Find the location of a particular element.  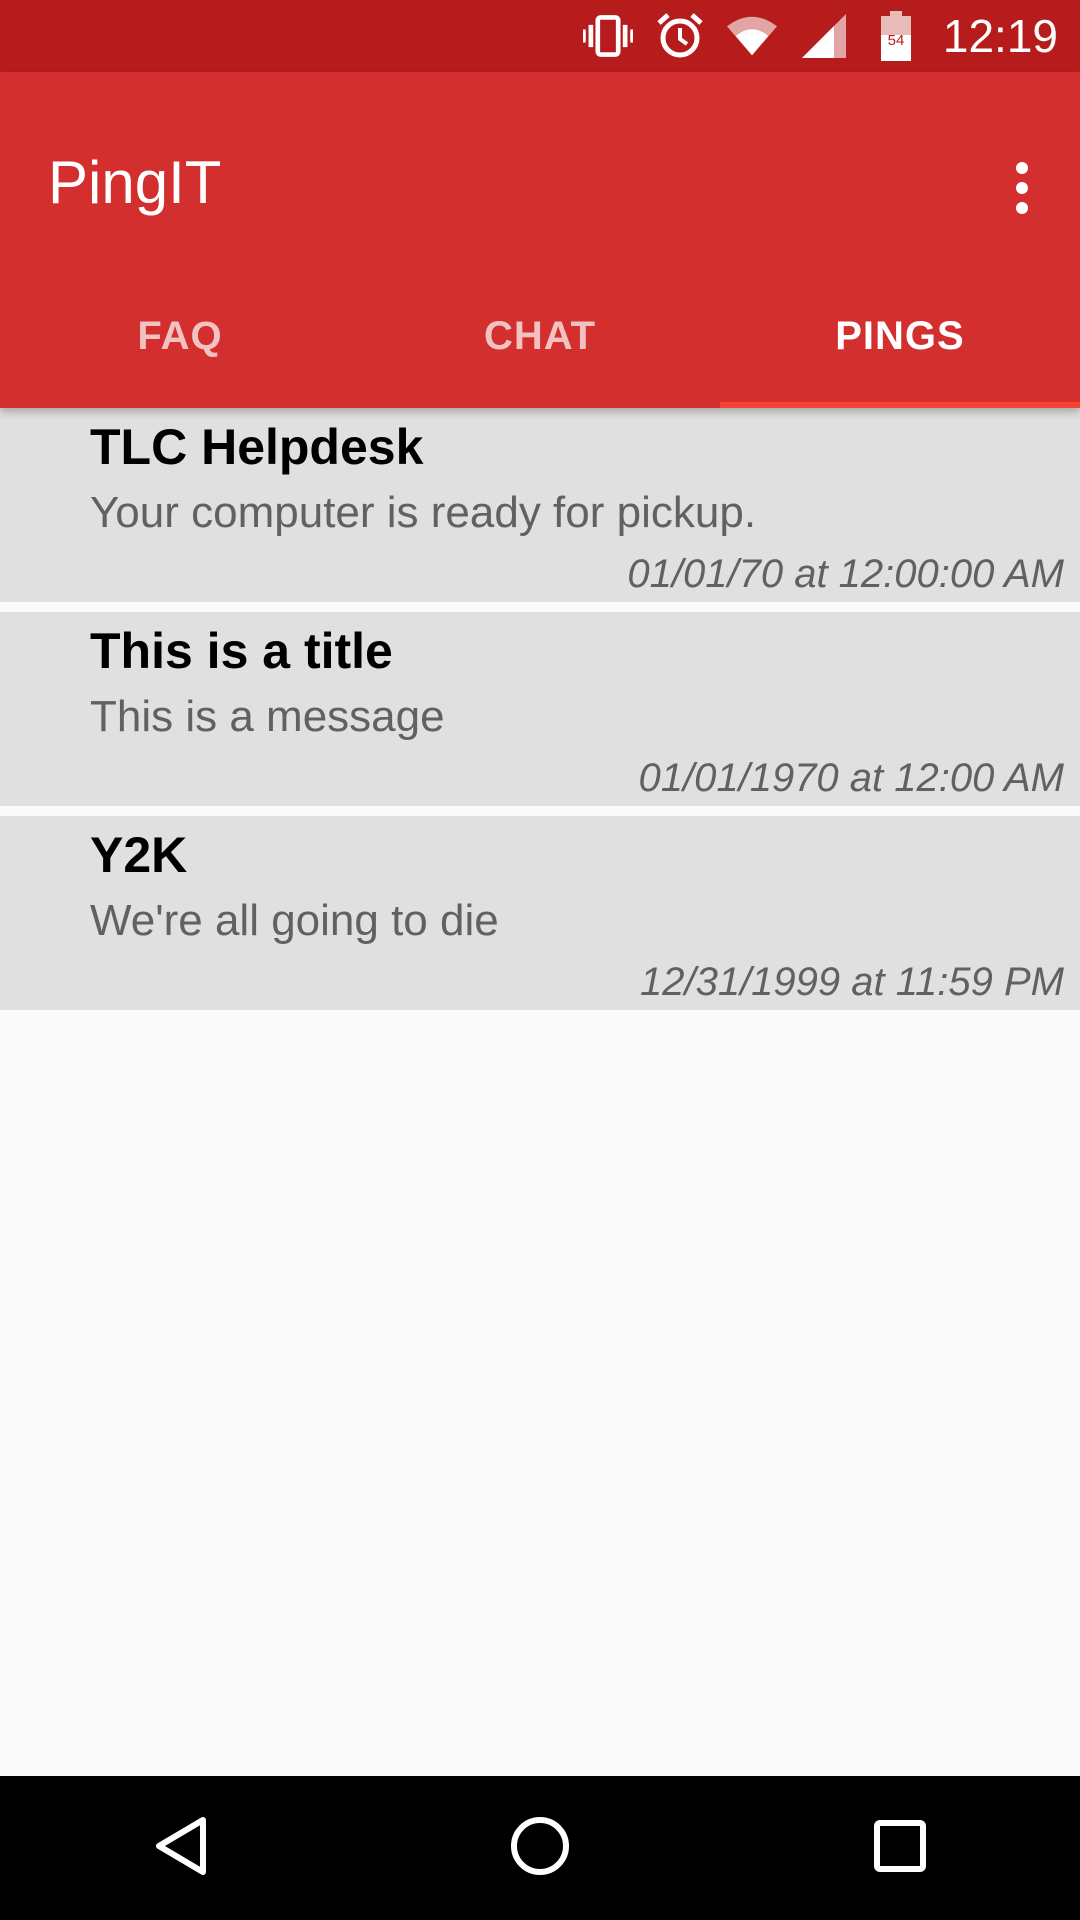

battery-icon: 54 is located at coordinates (896, 36).